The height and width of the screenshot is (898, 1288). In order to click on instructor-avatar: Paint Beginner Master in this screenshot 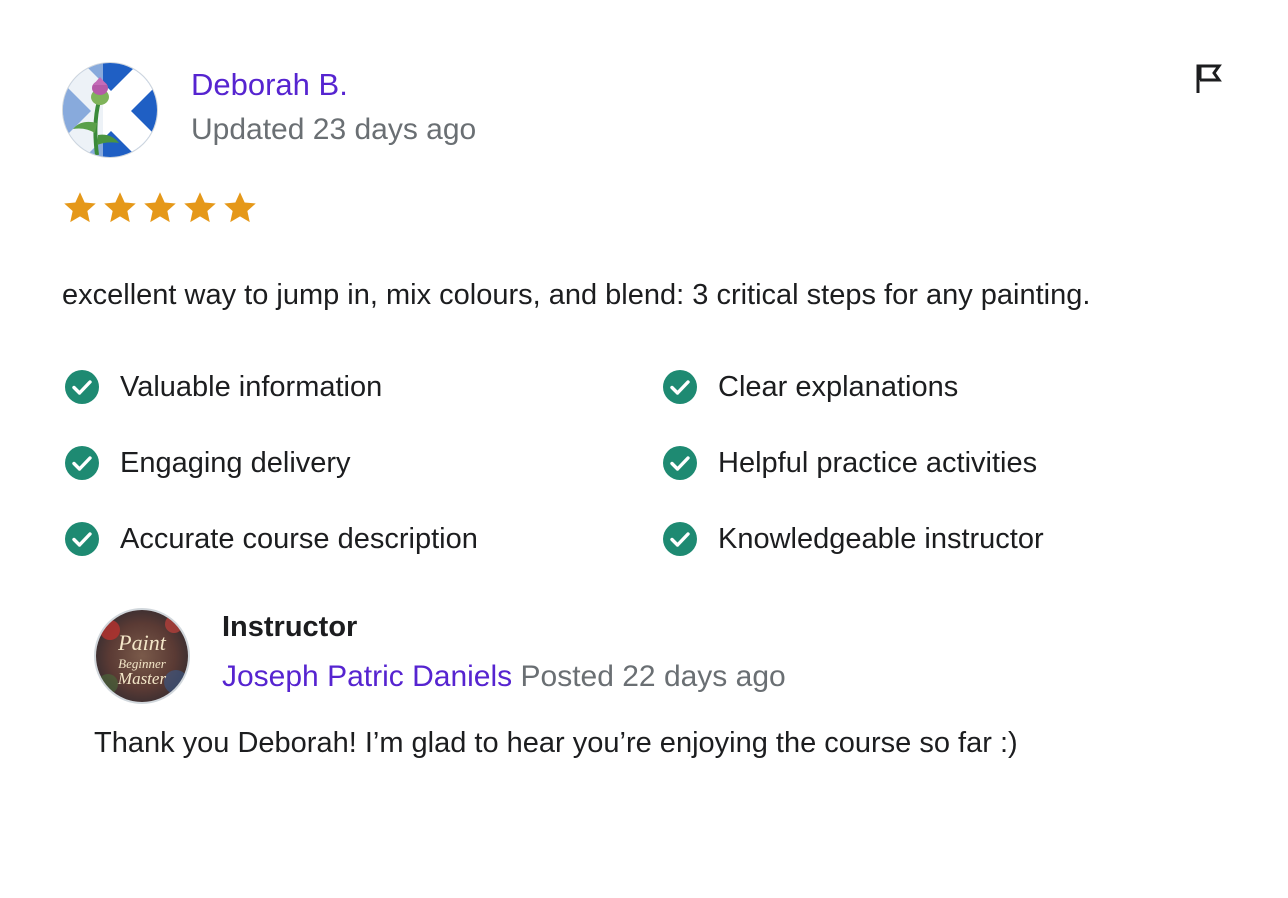, I will do `click(142, 656)`.